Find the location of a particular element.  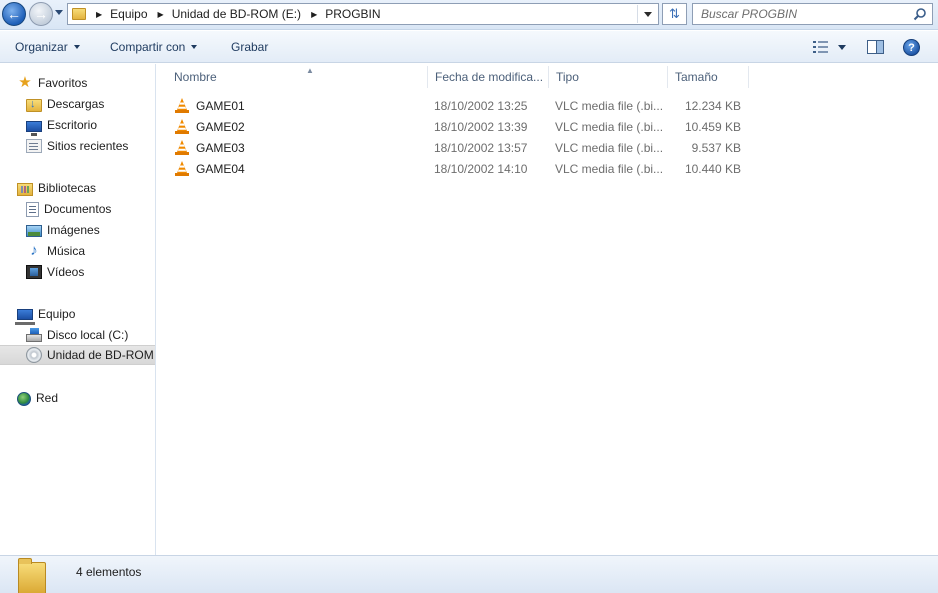

pictures-icon is located at coordinates (34, 231).